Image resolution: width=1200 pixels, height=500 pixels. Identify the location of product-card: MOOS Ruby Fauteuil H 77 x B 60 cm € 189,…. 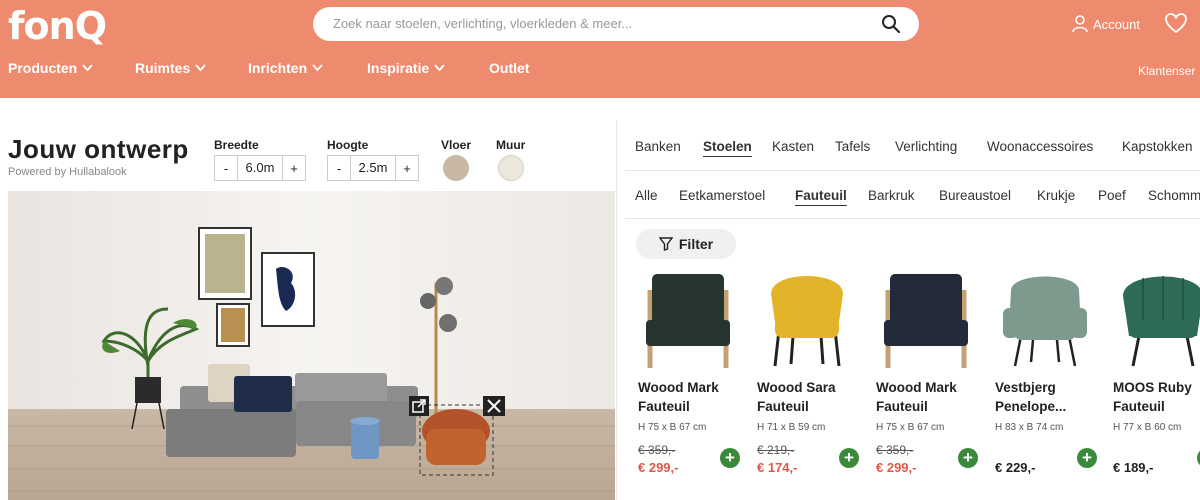
(1156, 385).